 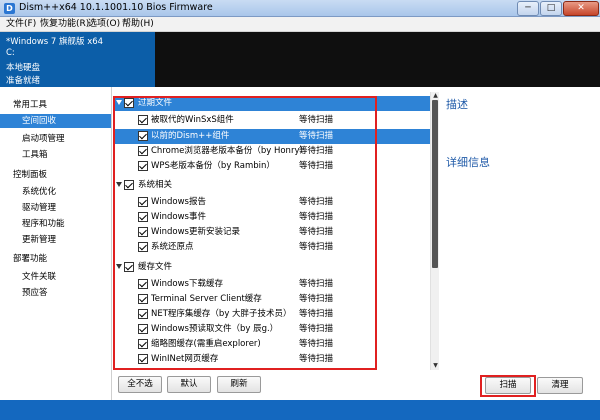 I want to click on item-label: WinINet网页缓存, so click(x=185, y=359).